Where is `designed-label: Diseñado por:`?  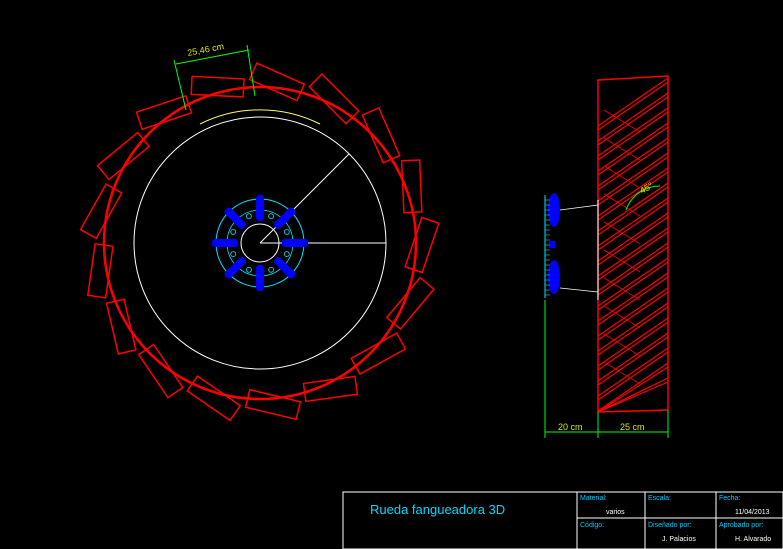
designed-label: Diseñado por: is located at coordinates (670, 525).